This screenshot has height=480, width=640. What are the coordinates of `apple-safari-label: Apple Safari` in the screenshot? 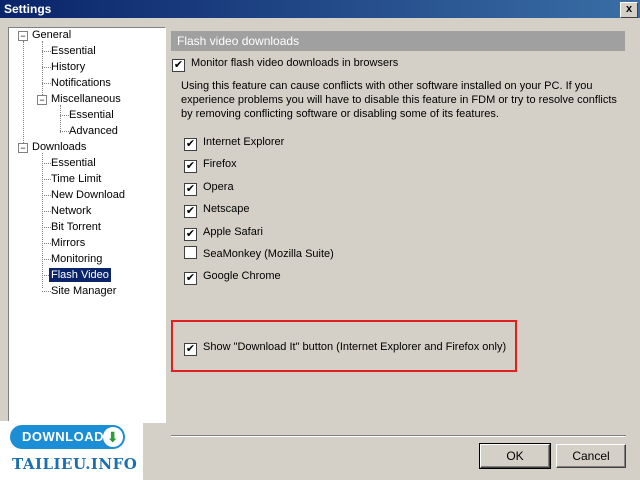 It's located at (233, 232).